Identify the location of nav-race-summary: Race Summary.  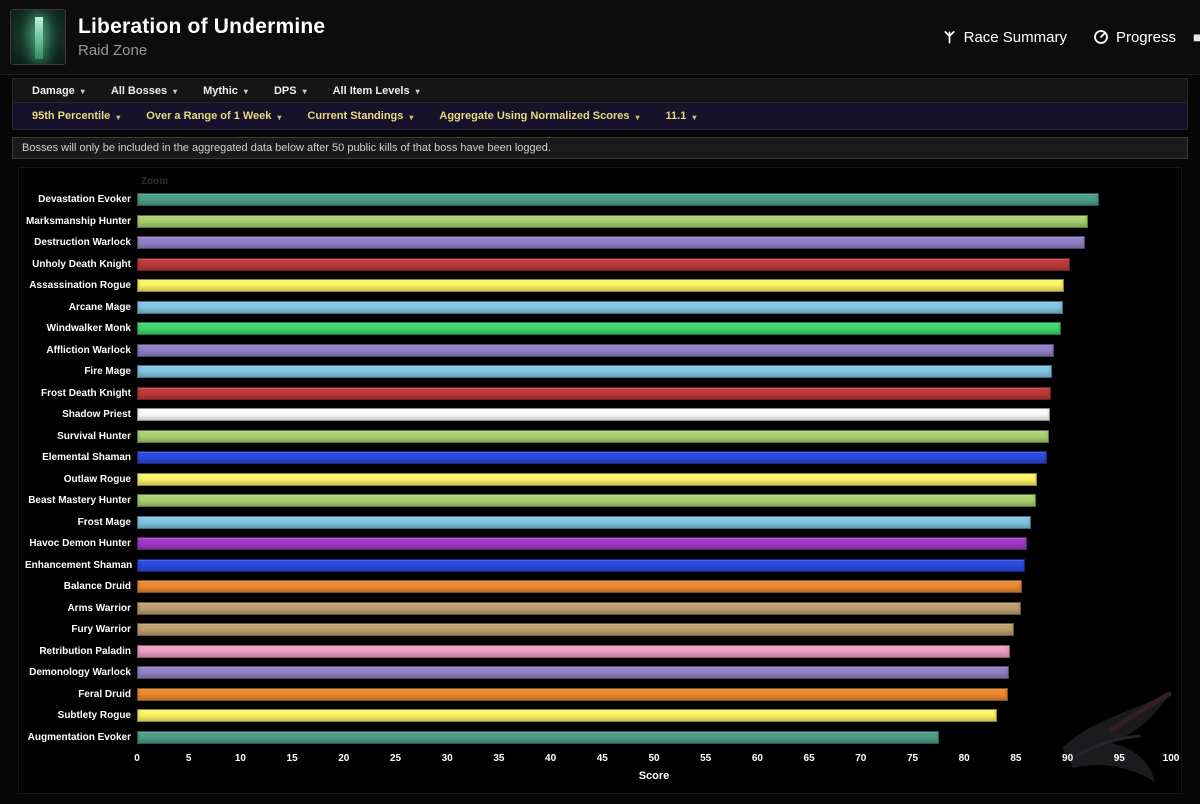
(1004, 37).